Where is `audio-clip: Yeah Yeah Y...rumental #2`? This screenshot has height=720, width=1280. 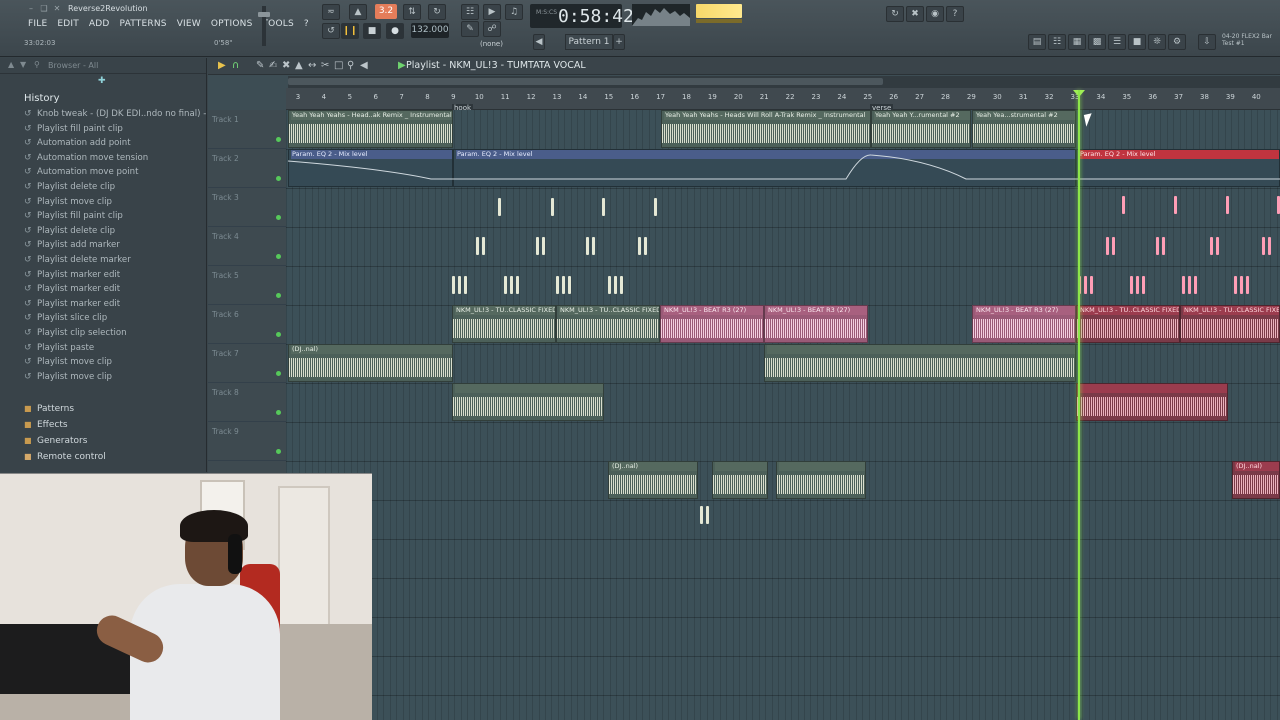
audio-clip: Yeah Yeah Y...rumental #2 is located at coordinates (921, 129).